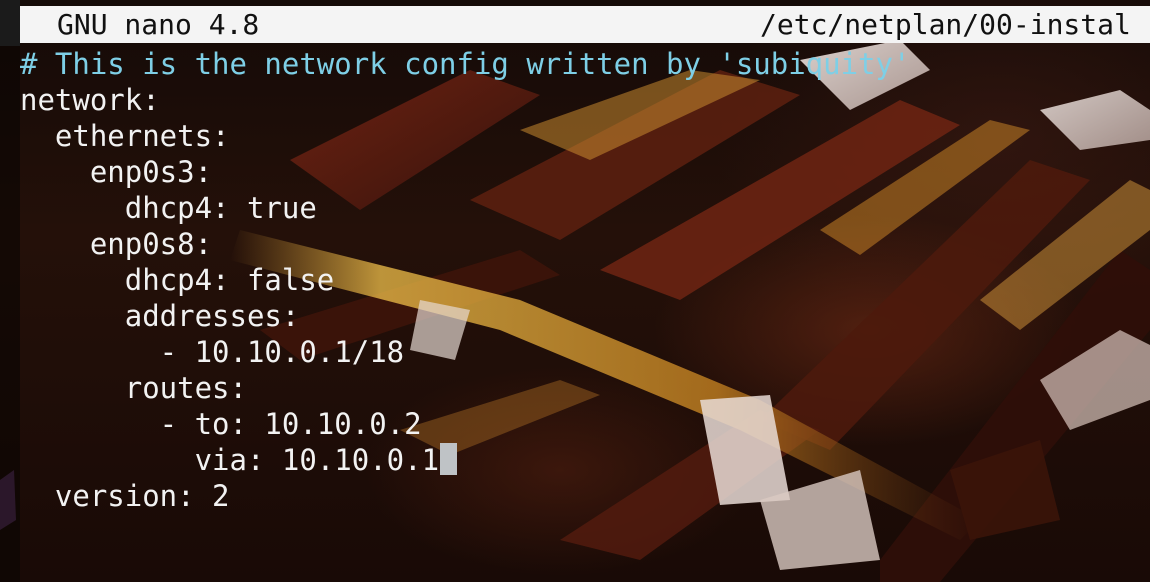  I want to click on terminal-left-gutter, so click(10, 23).